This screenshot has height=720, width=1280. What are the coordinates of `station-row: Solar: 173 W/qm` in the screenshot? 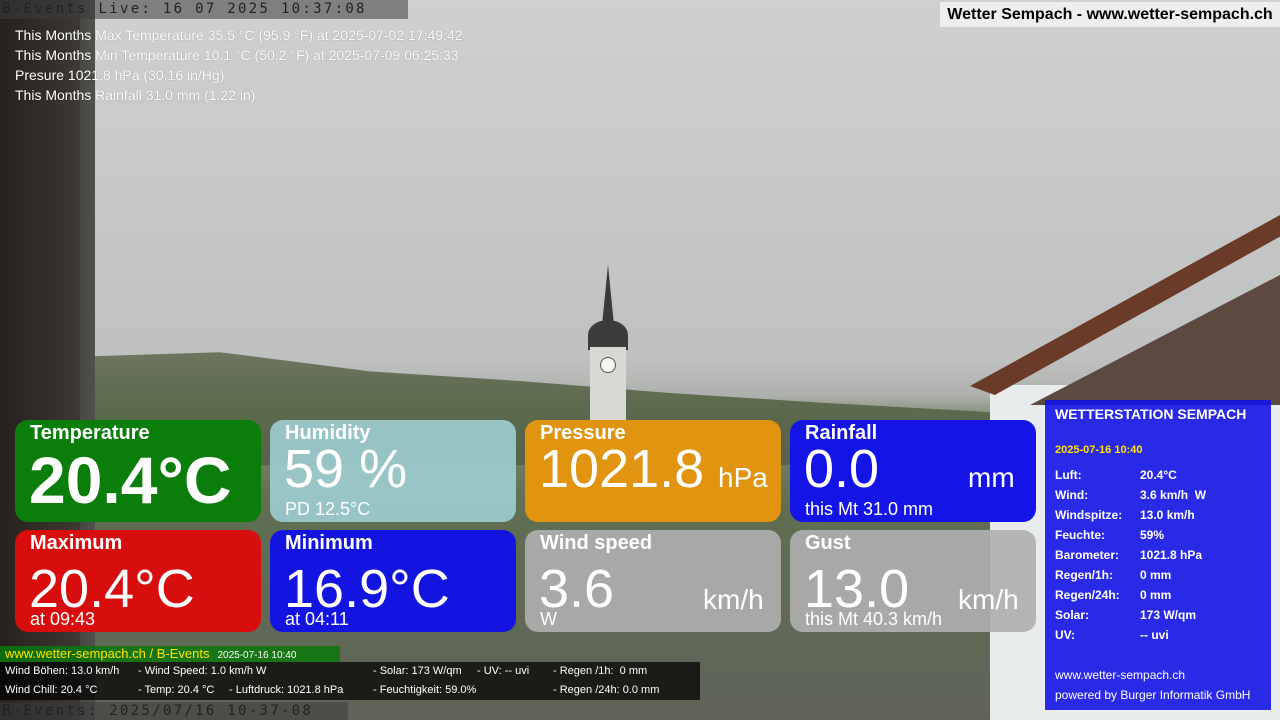 It's located at (1126, 615).